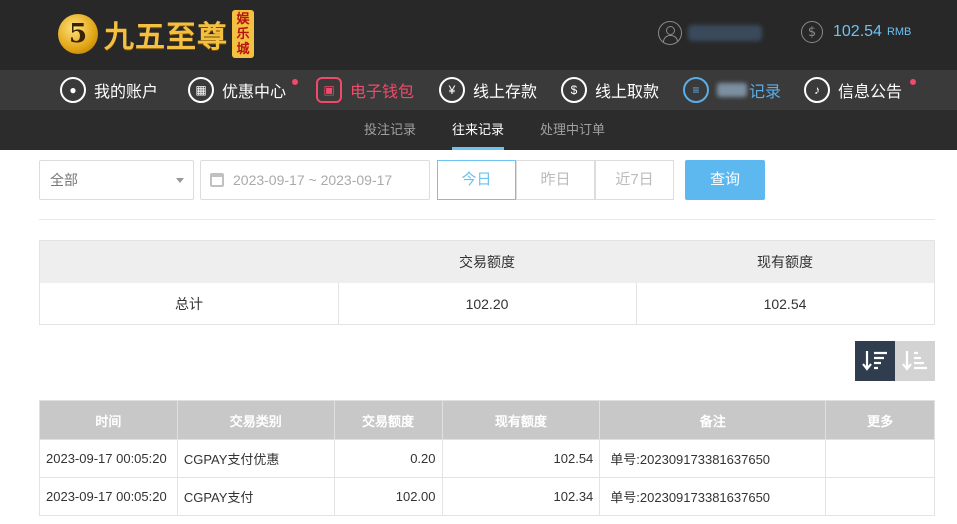 Image resolution: width=957 pixels, height=524 pixels. What do you see at coordinates (521, 496) in the screenshot?
I see `cell-current-amount: 102.34` at bounding box center [521, 496].